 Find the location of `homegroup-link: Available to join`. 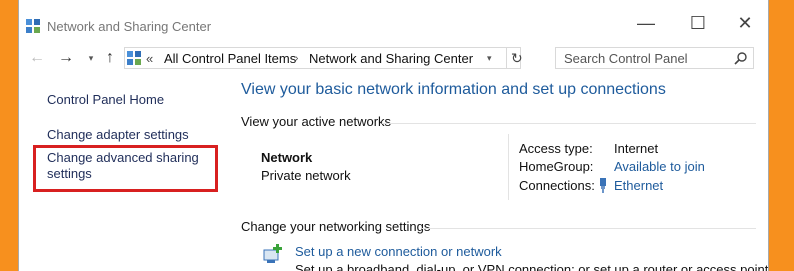

homegroup-link: Available to join is located at coordinates (659, 166).